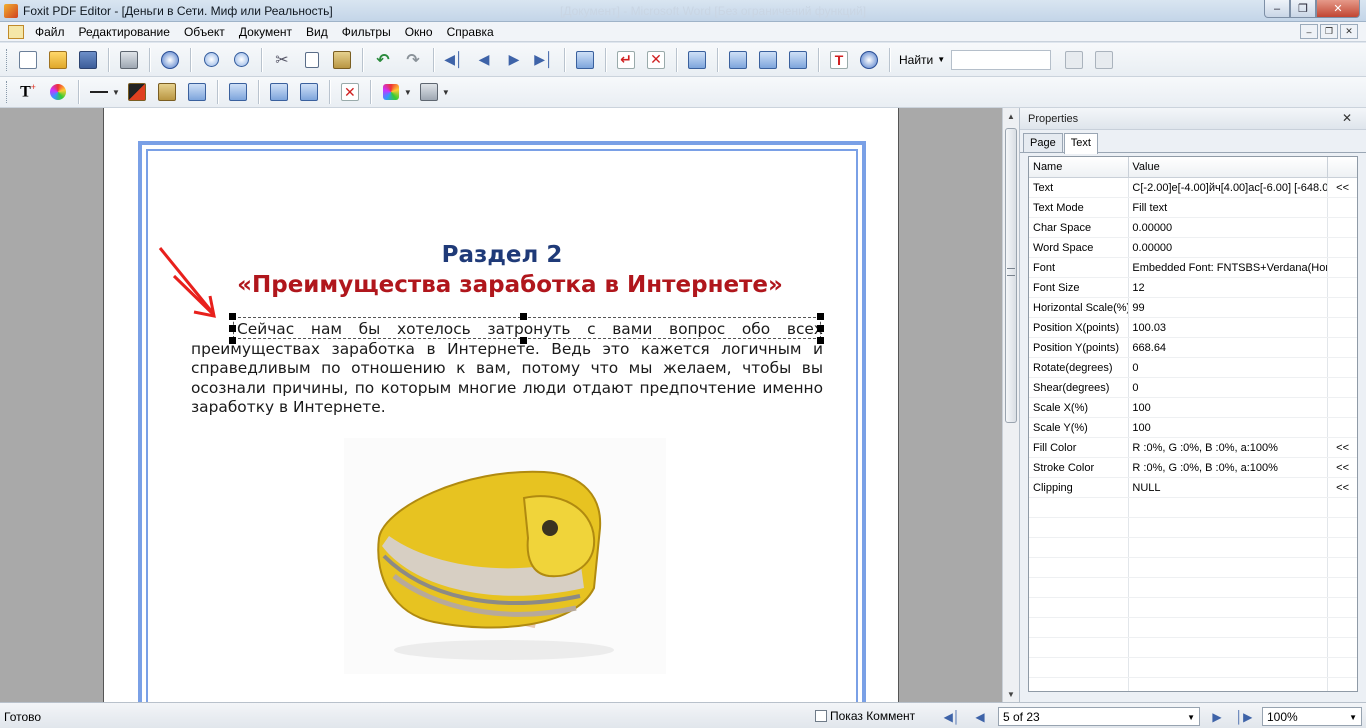 This screenshot has height=728, width=1366. I want to click on cut-button: ✂, so click(282, 60).